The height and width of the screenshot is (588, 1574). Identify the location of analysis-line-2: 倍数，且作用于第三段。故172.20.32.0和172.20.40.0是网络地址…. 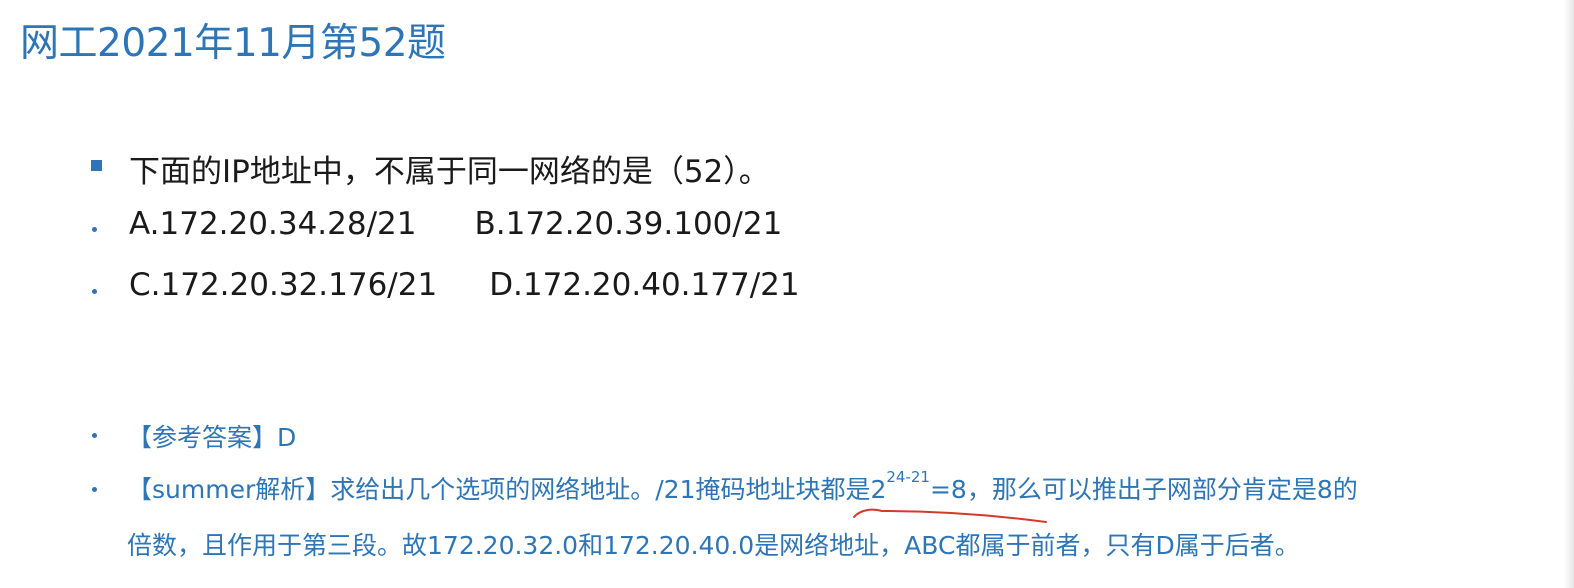
(713, 545).